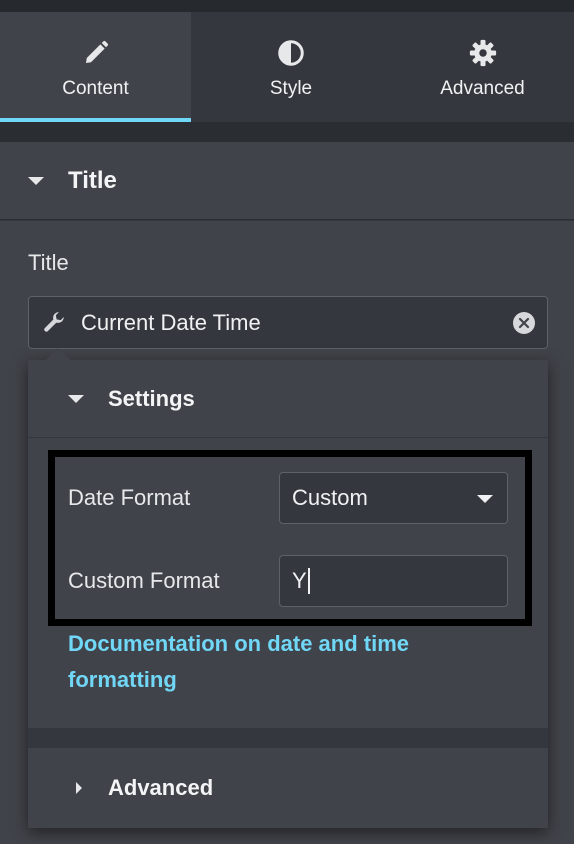 This screenshot has height=844, width=574. What do you see at coordinates (287, 132) in the screenshot?
I see `tabs-divider` at bounding box center [287, 132].